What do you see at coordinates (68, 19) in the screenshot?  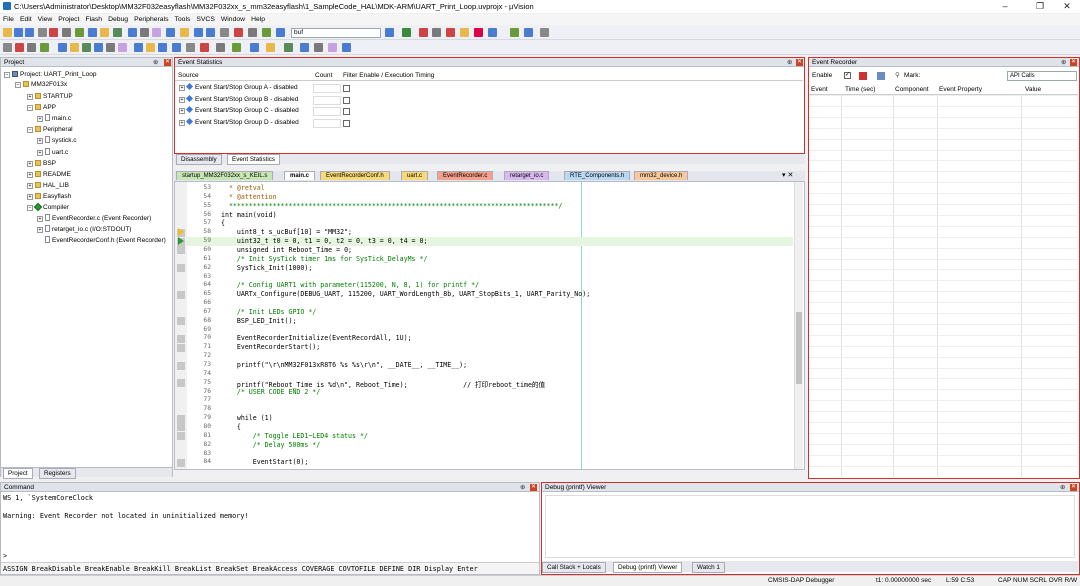 I see `menu-project: Project` at bounding box center [68, 19].